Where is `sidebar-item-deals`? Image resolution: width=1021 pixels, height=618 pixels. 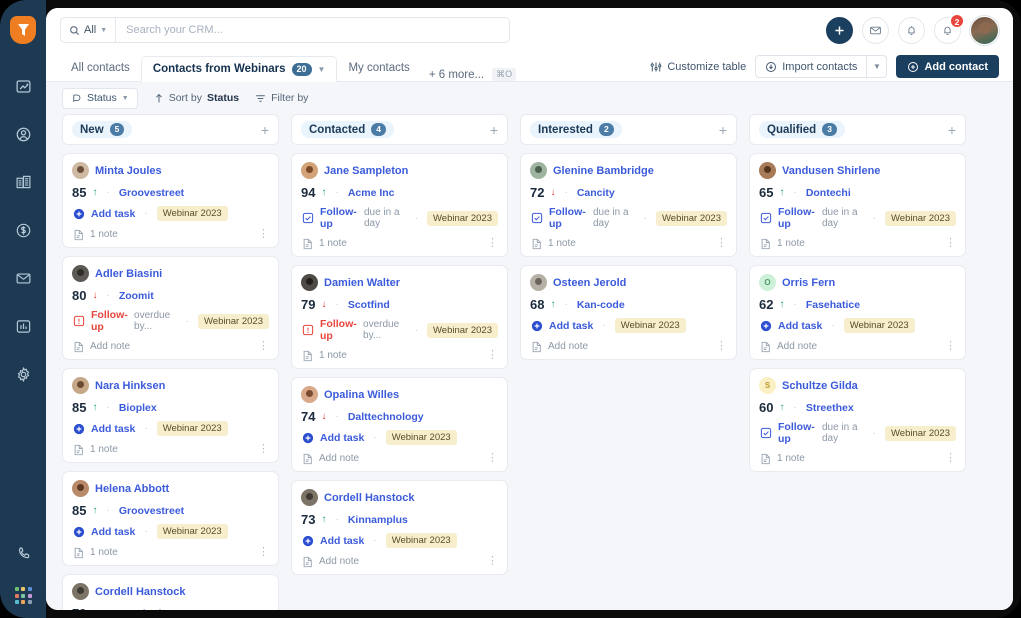 sidebar-item-deals is located at coordinates (23, 230).